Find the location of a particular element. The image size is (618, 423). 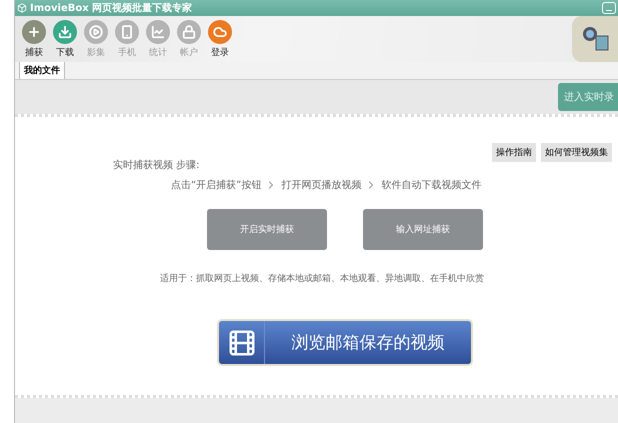

help-button: 操作指南 is located at coordinates (514, 152).